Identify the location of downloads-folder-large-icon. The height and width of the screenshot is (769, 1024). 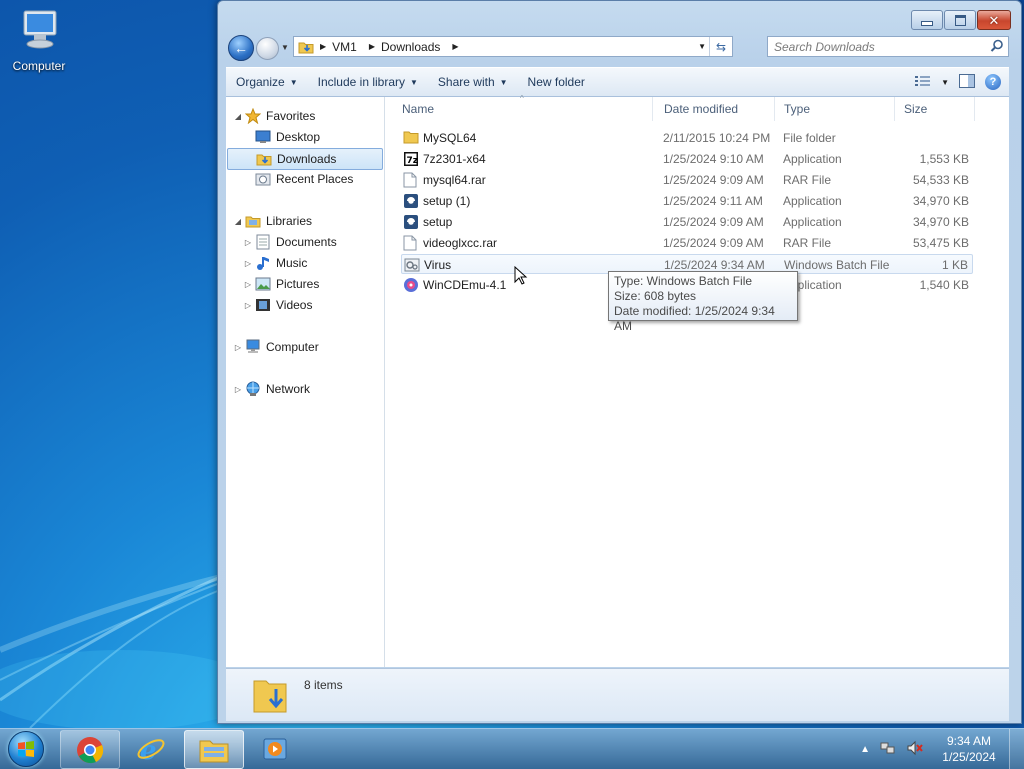
(270, 696).